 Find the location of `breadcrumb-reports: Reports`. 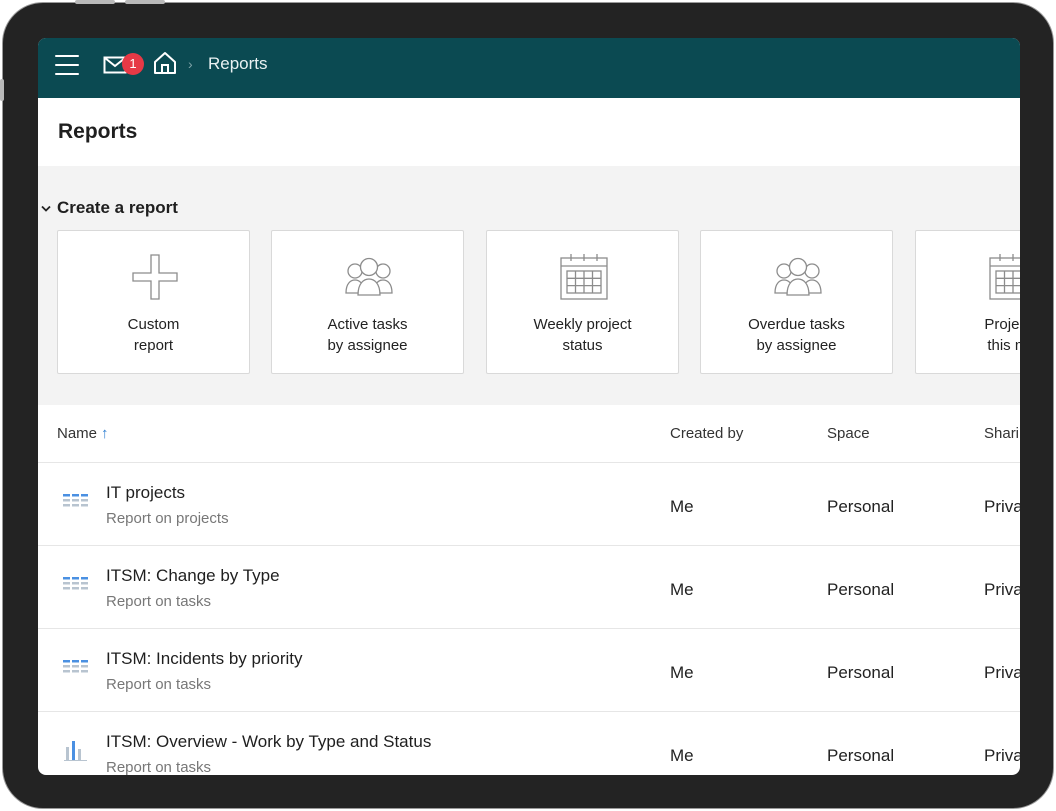

breadcrumb-reports: Reports is located at coordinates (238, 64).